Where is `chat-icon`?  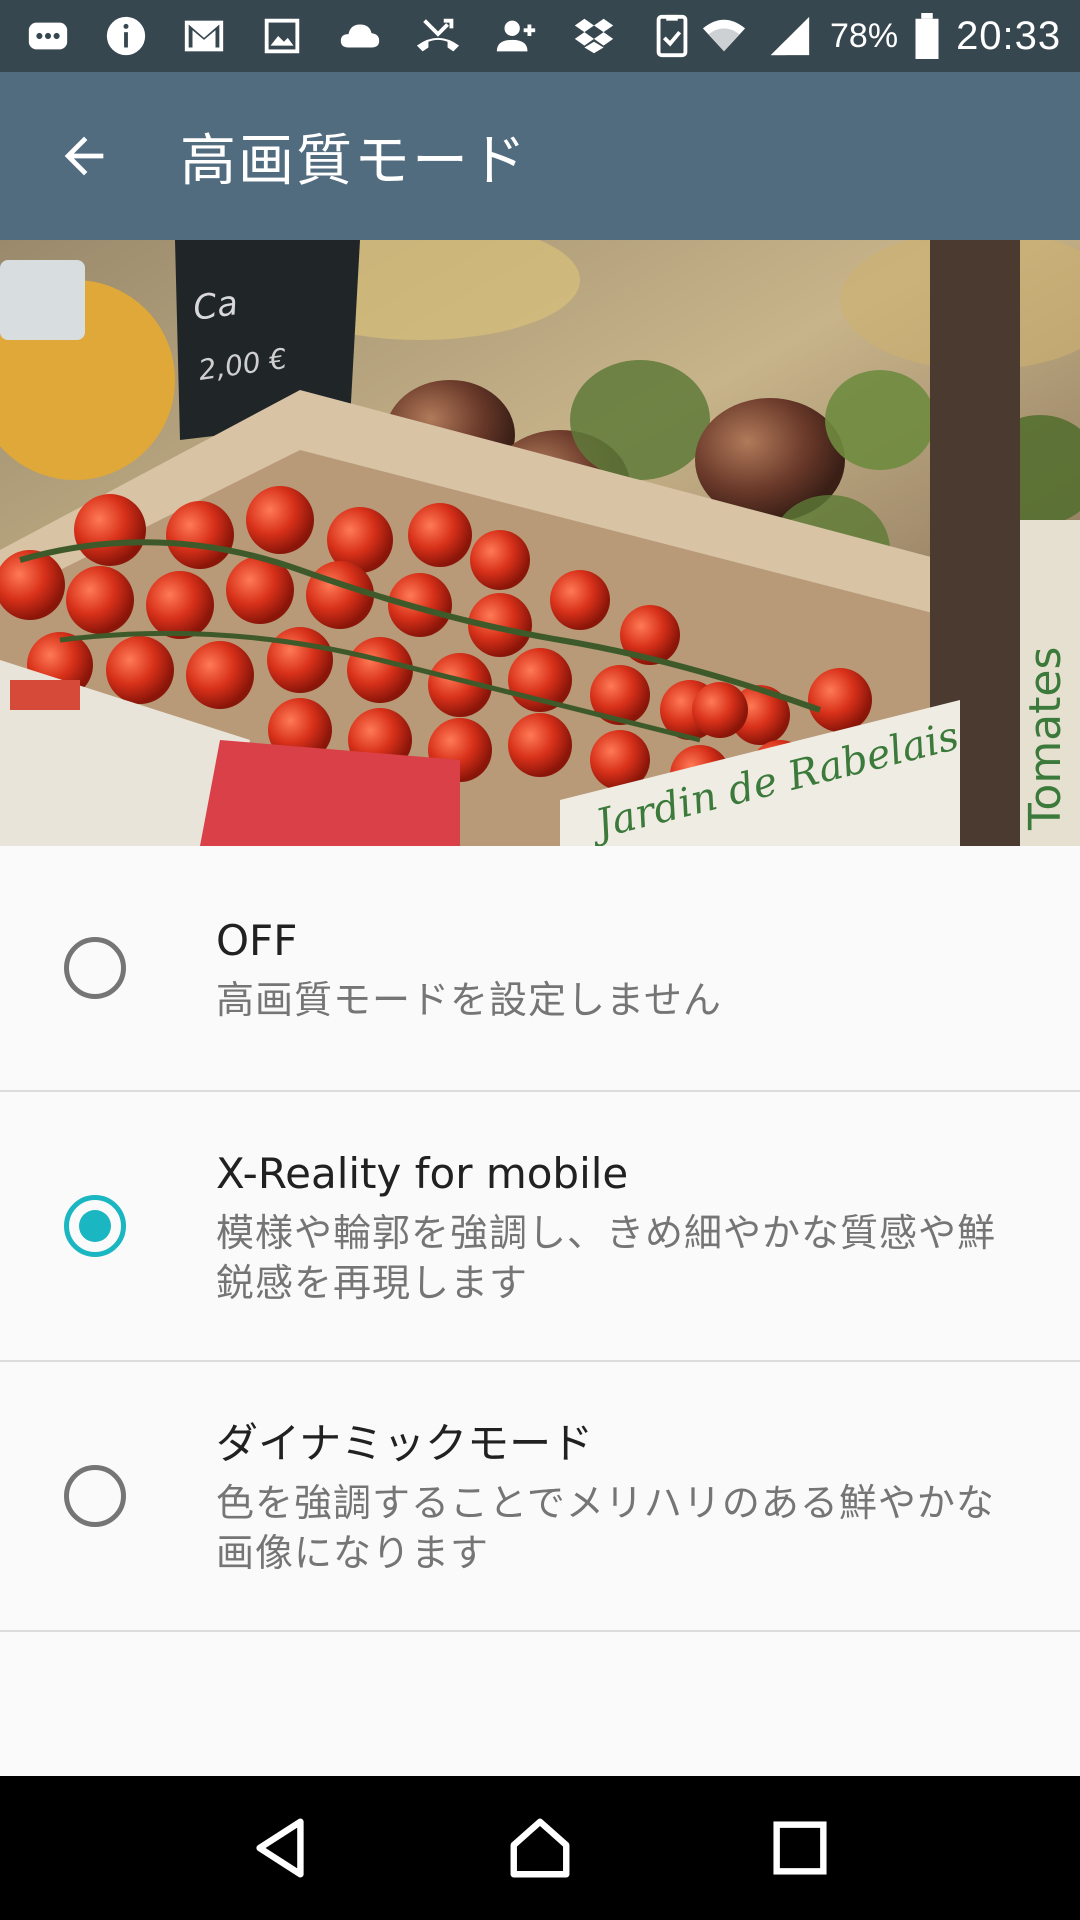 chat-icon is located at coordinates (48, 36).